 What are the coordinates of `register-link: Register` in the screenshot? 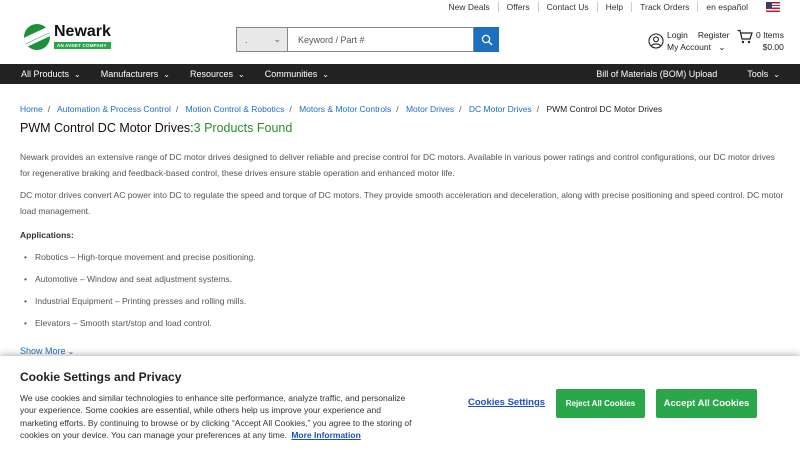 It's located at (714, 35).